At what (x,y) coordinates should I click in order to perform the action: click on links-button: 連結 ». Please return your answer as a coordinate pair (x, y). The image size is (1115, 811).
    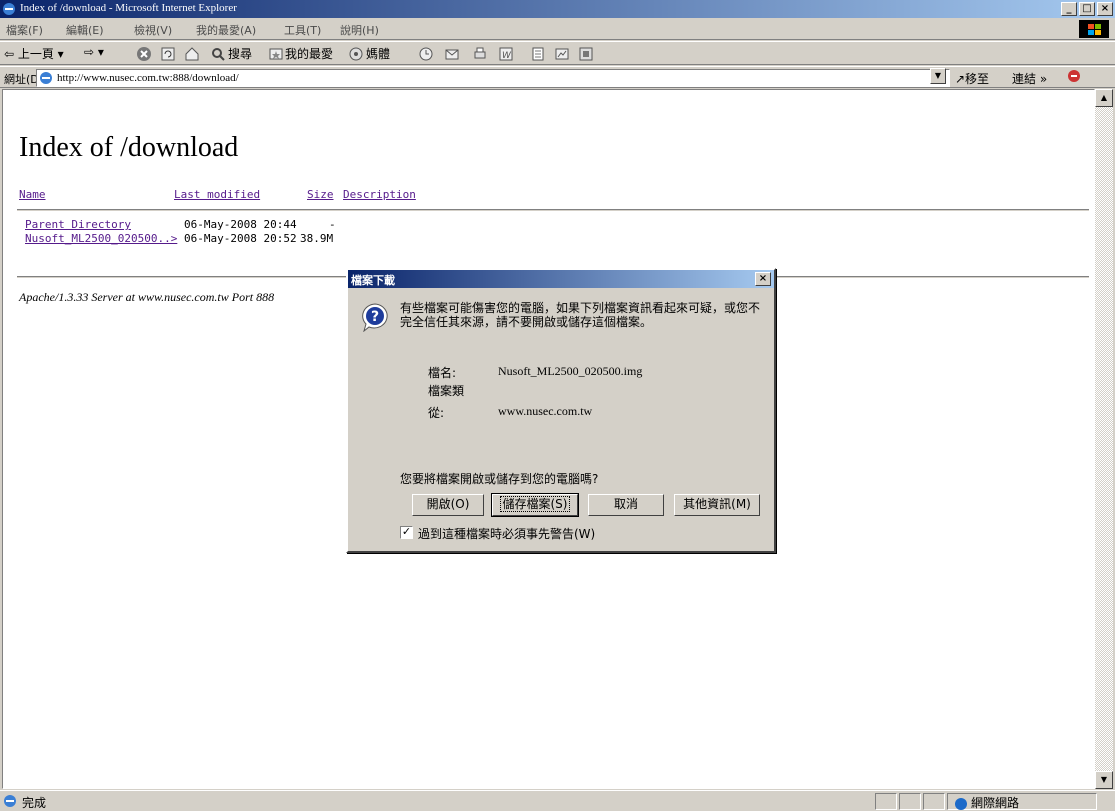
    Looking at the image, I should click on (1029, 78).